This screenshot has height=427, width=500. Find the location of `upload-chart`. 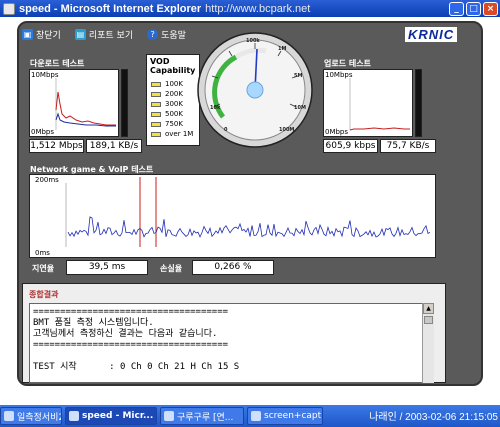

upload-chart is located at coordinates (379, 104).